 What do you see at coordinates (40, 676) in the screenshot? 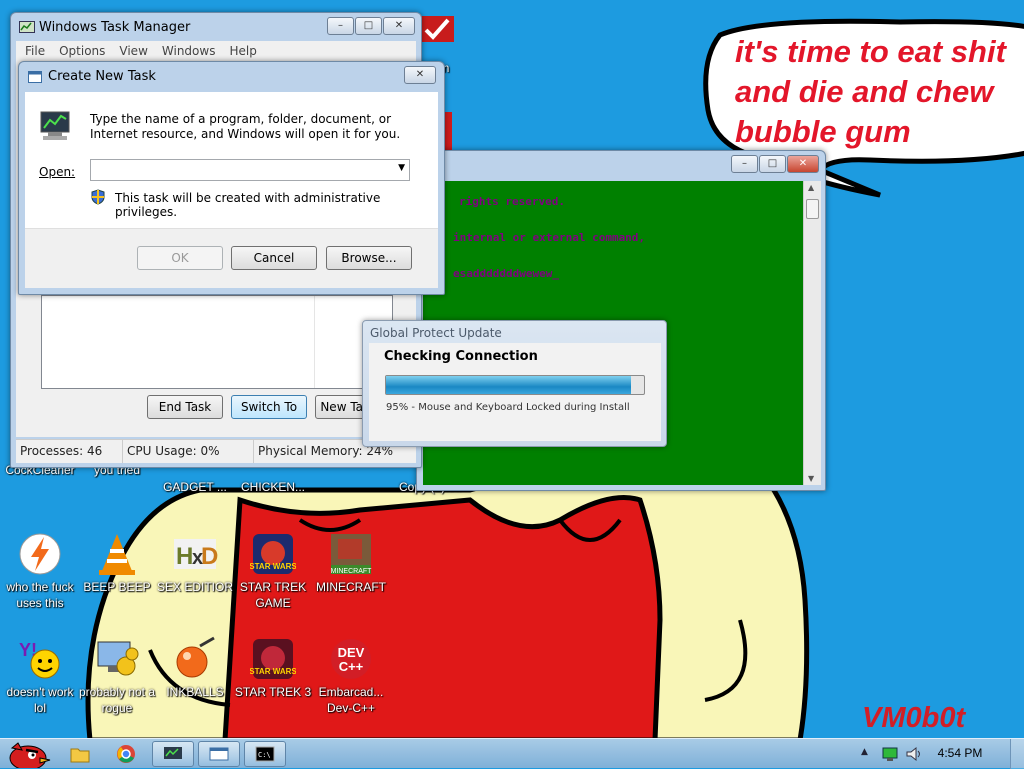
I see `desktop-icon-doesnt-work: Y! doesn't work lol` at bounding box center [40, 676].